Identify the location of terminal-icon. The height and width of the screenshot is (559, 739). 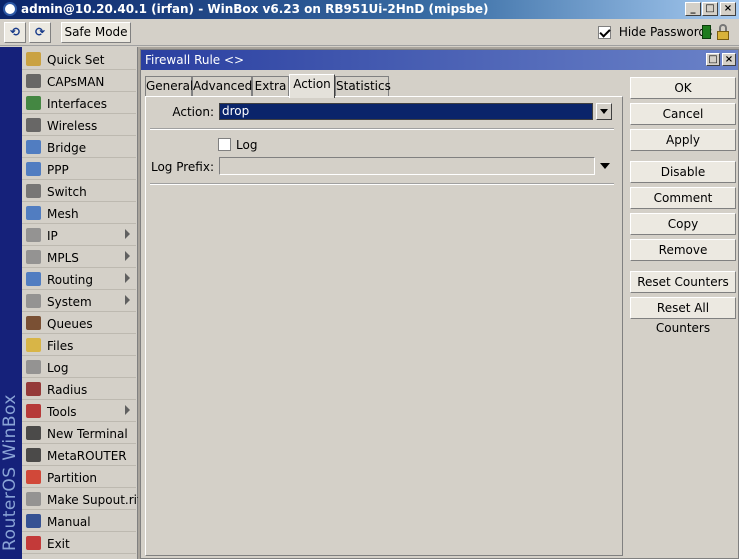
(33, 433).